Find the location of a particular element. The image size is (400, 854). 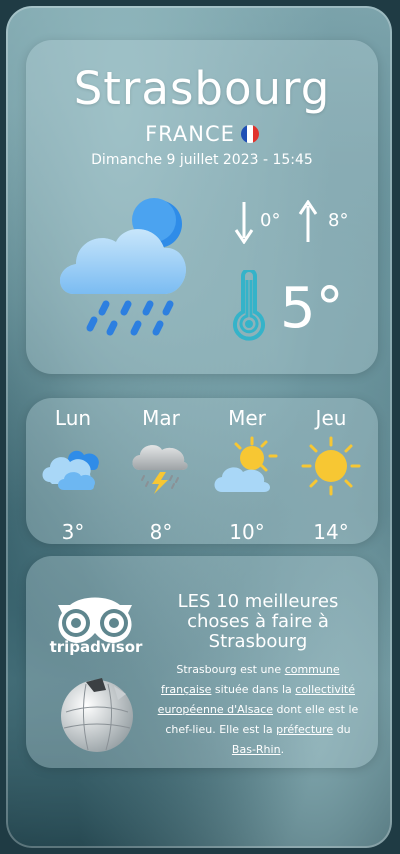

country-label: FRANCE is located at coordinates (190, 134).